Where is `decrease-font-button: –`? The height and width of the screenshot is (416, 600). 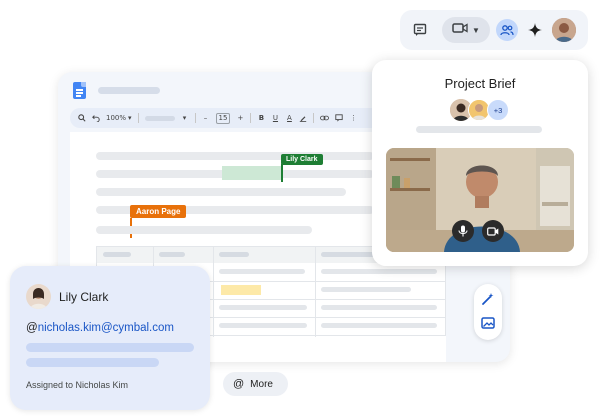 decrease-font-button: – is located at coordinates (206, 118).